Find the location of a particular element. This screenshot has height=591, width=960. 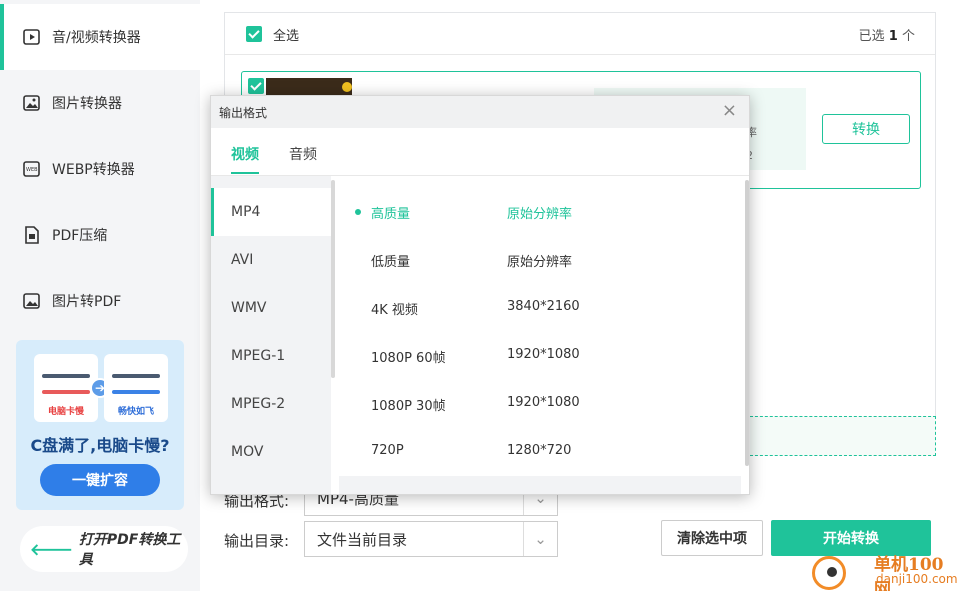

promo-card-fast: 畅快如飞 is located at coordinates (136, 388).